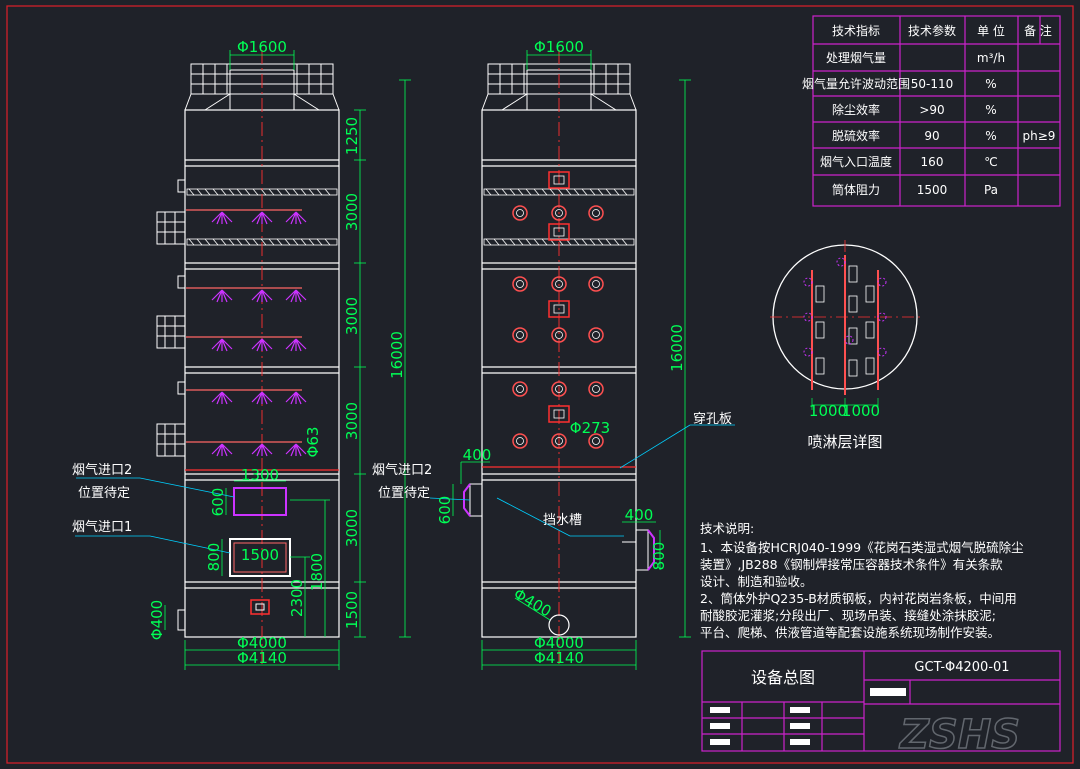  I want to click on row-value: 90, so click(931, 136).